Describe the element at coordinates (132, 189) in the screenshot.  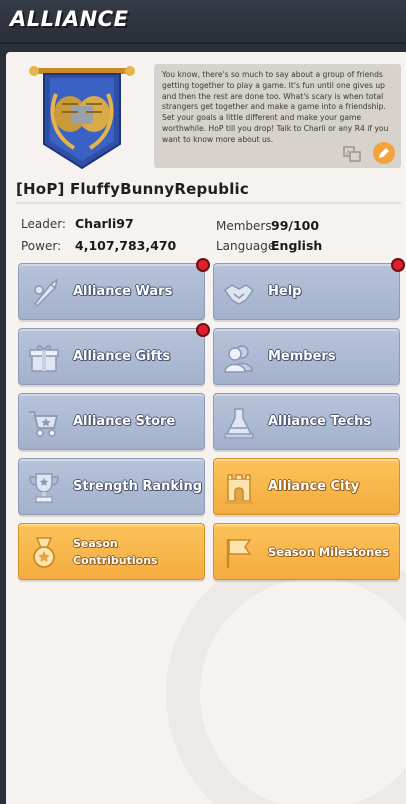
I see `alliance-name: [HoP] FluffyBunnyRepublic` at that location.